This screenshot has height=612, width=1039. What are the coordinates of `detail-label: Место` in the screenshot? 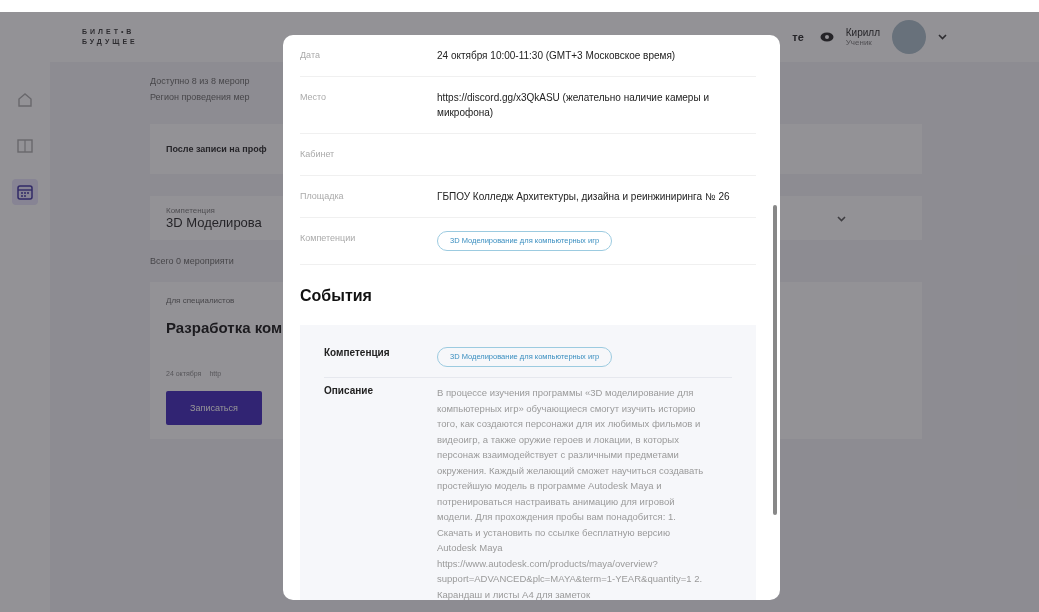 It's located at (314, 97).